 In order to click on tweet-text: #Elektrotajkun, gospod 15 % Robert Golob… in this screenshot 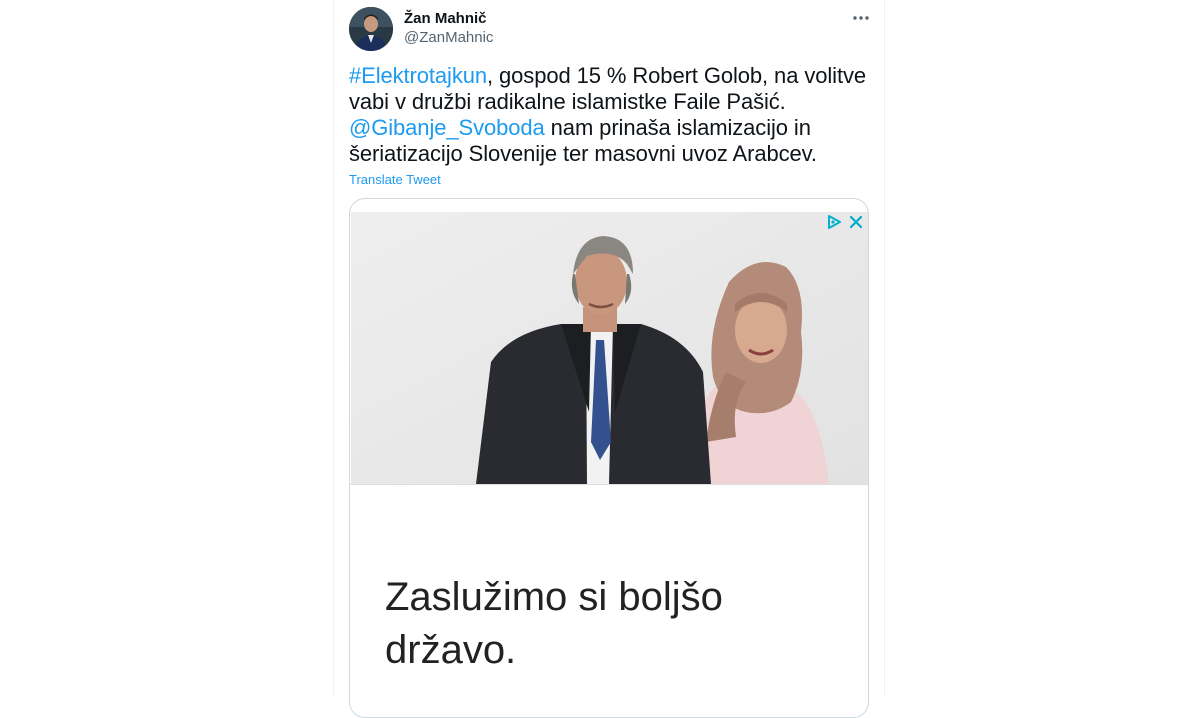, I will do `click(609, 115)`.